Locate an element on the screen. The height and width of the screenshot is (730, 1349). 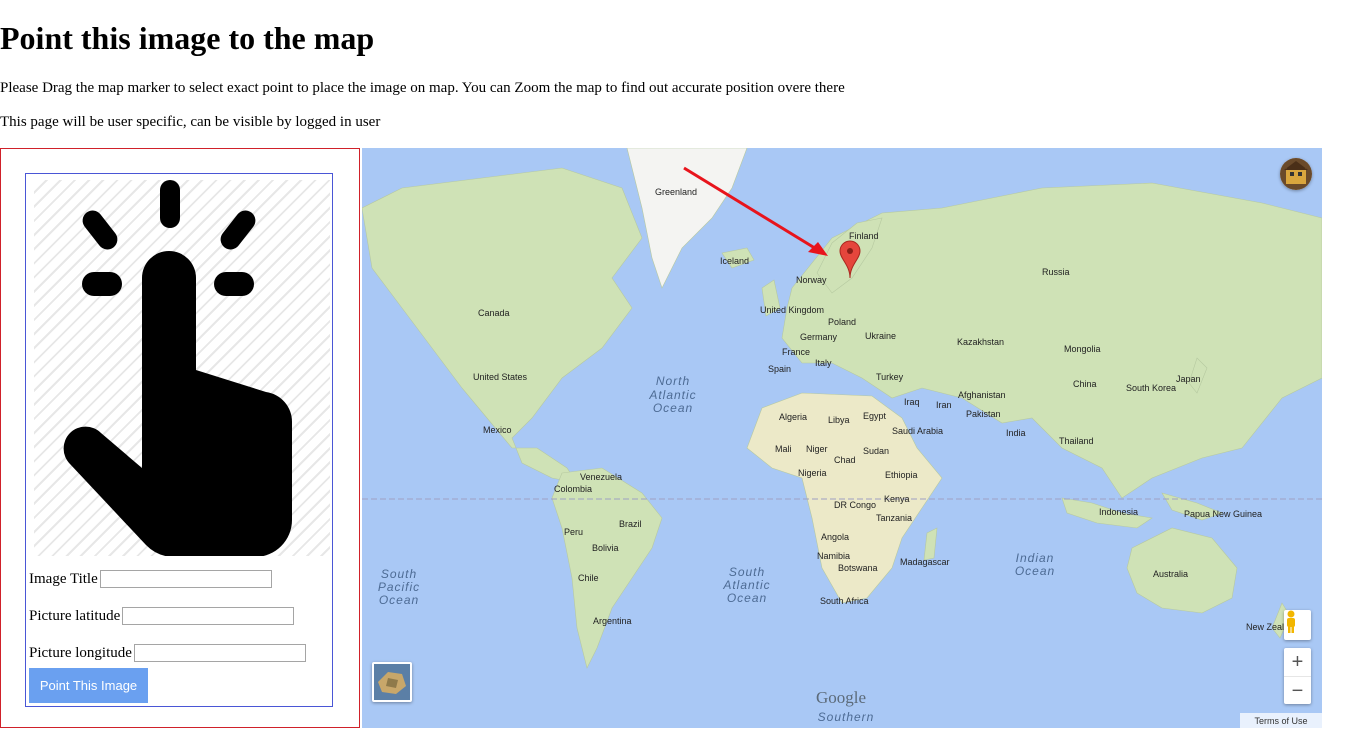
label-afghanistan: Afghanistan is located at coordinates (982, 395).